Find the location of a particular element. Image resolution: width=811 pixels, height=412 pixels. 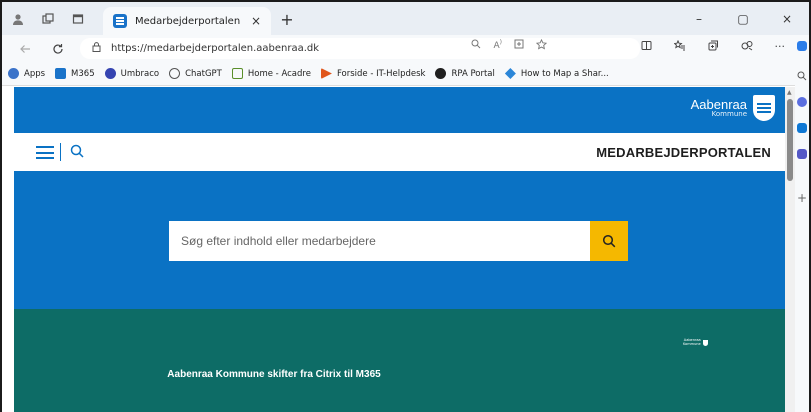

search-icon is located at coordinates (609, 241).